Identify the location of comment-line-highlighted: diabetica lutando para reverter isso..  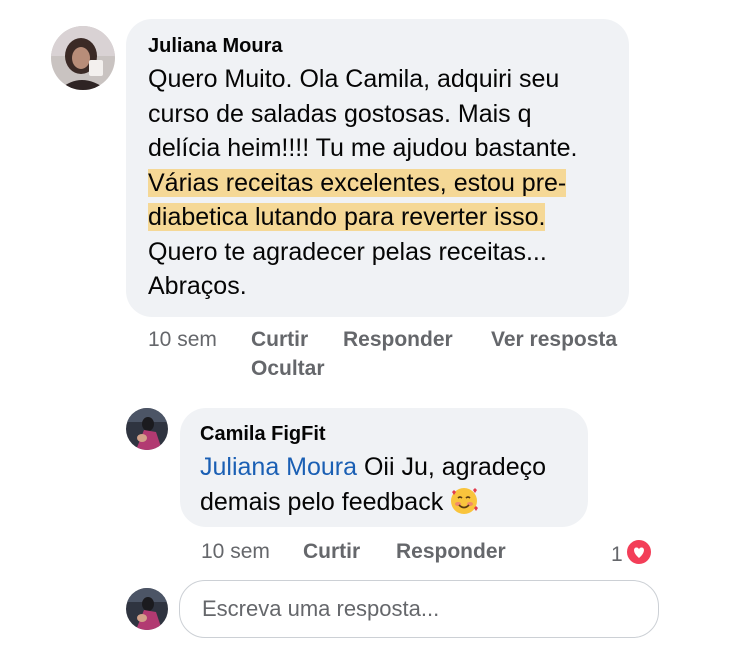
(347, 217).